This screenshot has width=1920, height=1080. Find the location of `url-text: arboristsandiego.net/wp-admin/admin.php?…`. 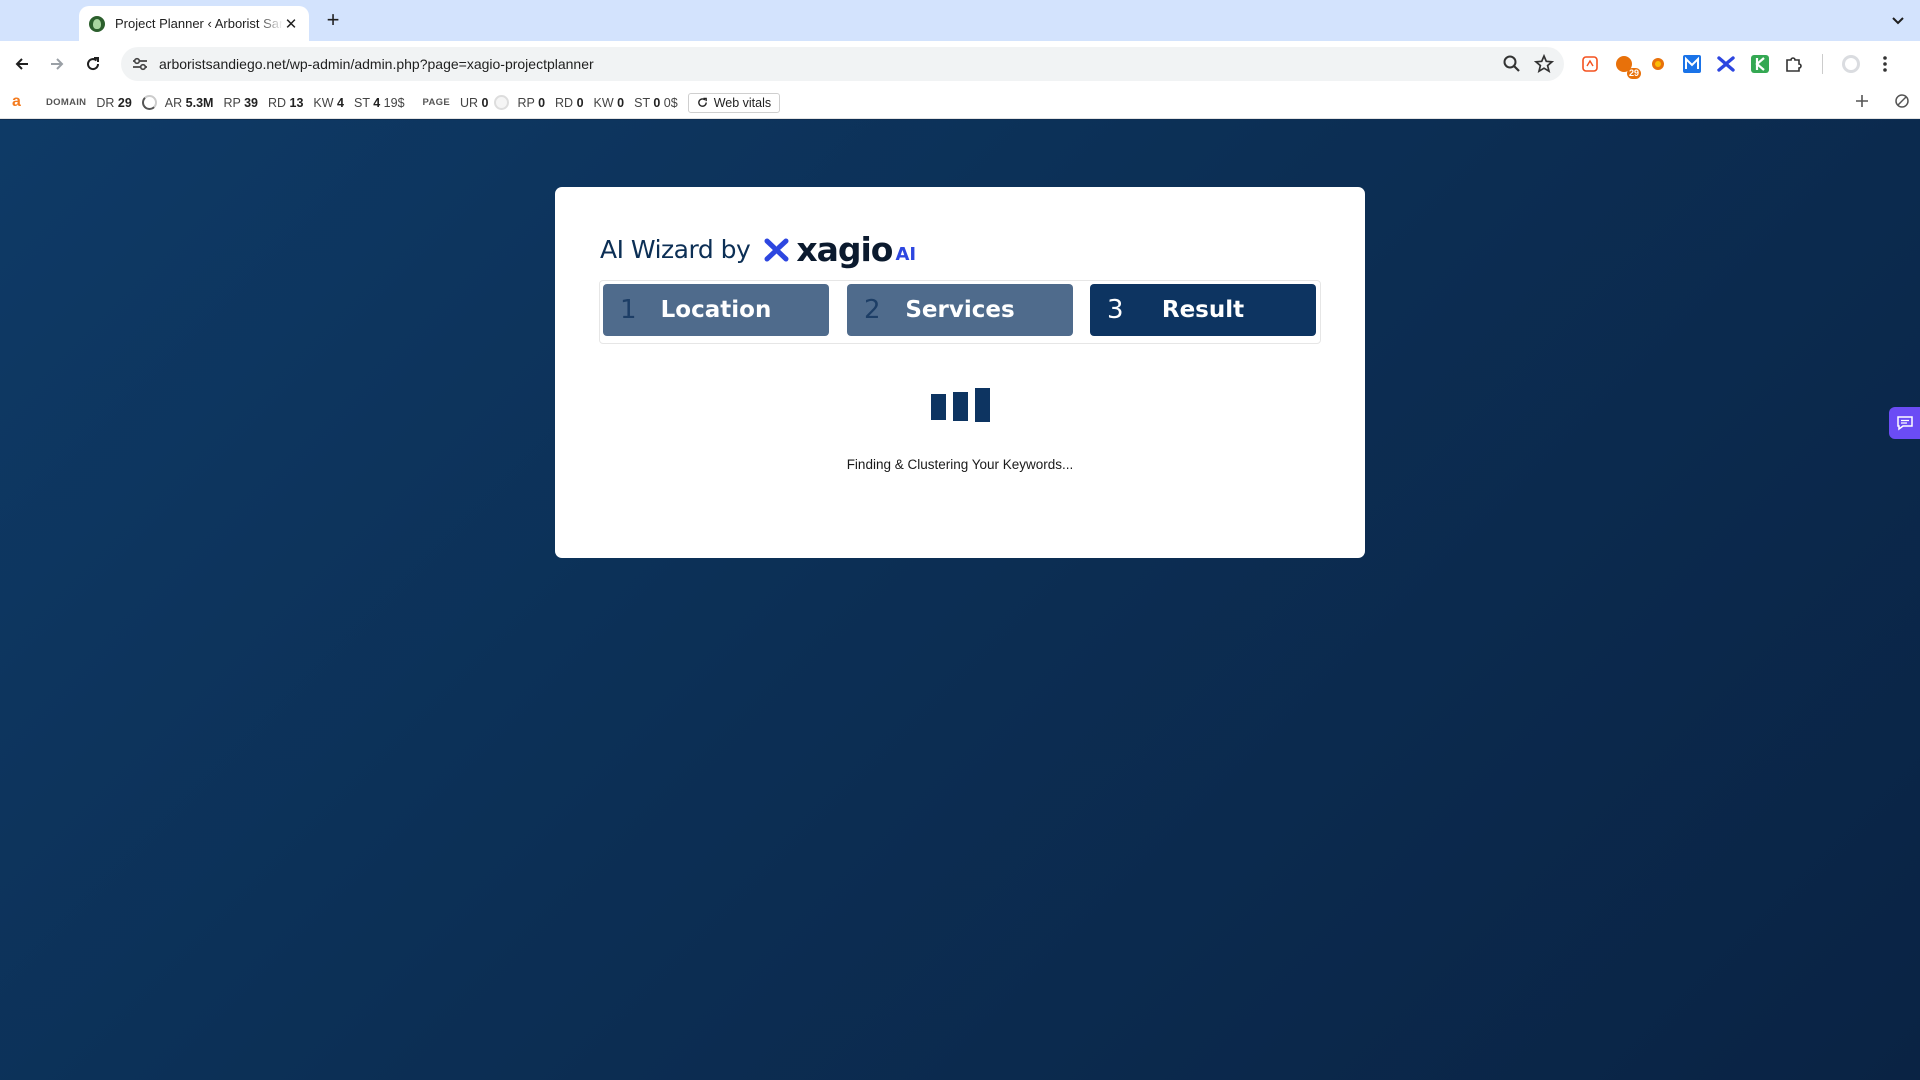

url-text: arboristsandiego.net/wp-admin/admin.php?… is located at coordinates (376, 64).